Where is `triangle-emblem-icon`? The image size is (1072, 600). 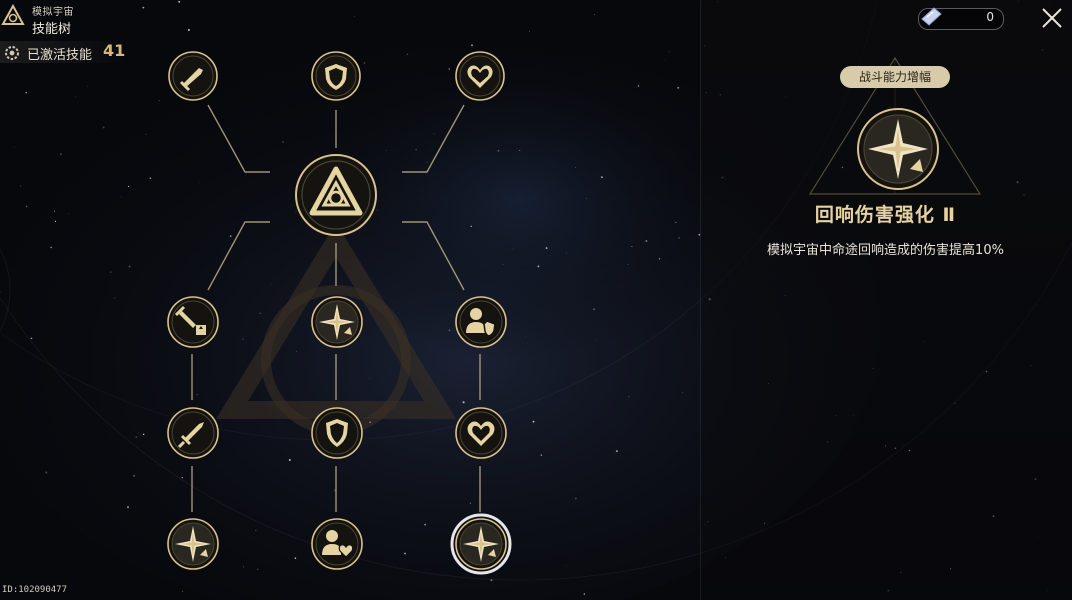
triangle-emblem-icon is located at coordinates (336, 195).